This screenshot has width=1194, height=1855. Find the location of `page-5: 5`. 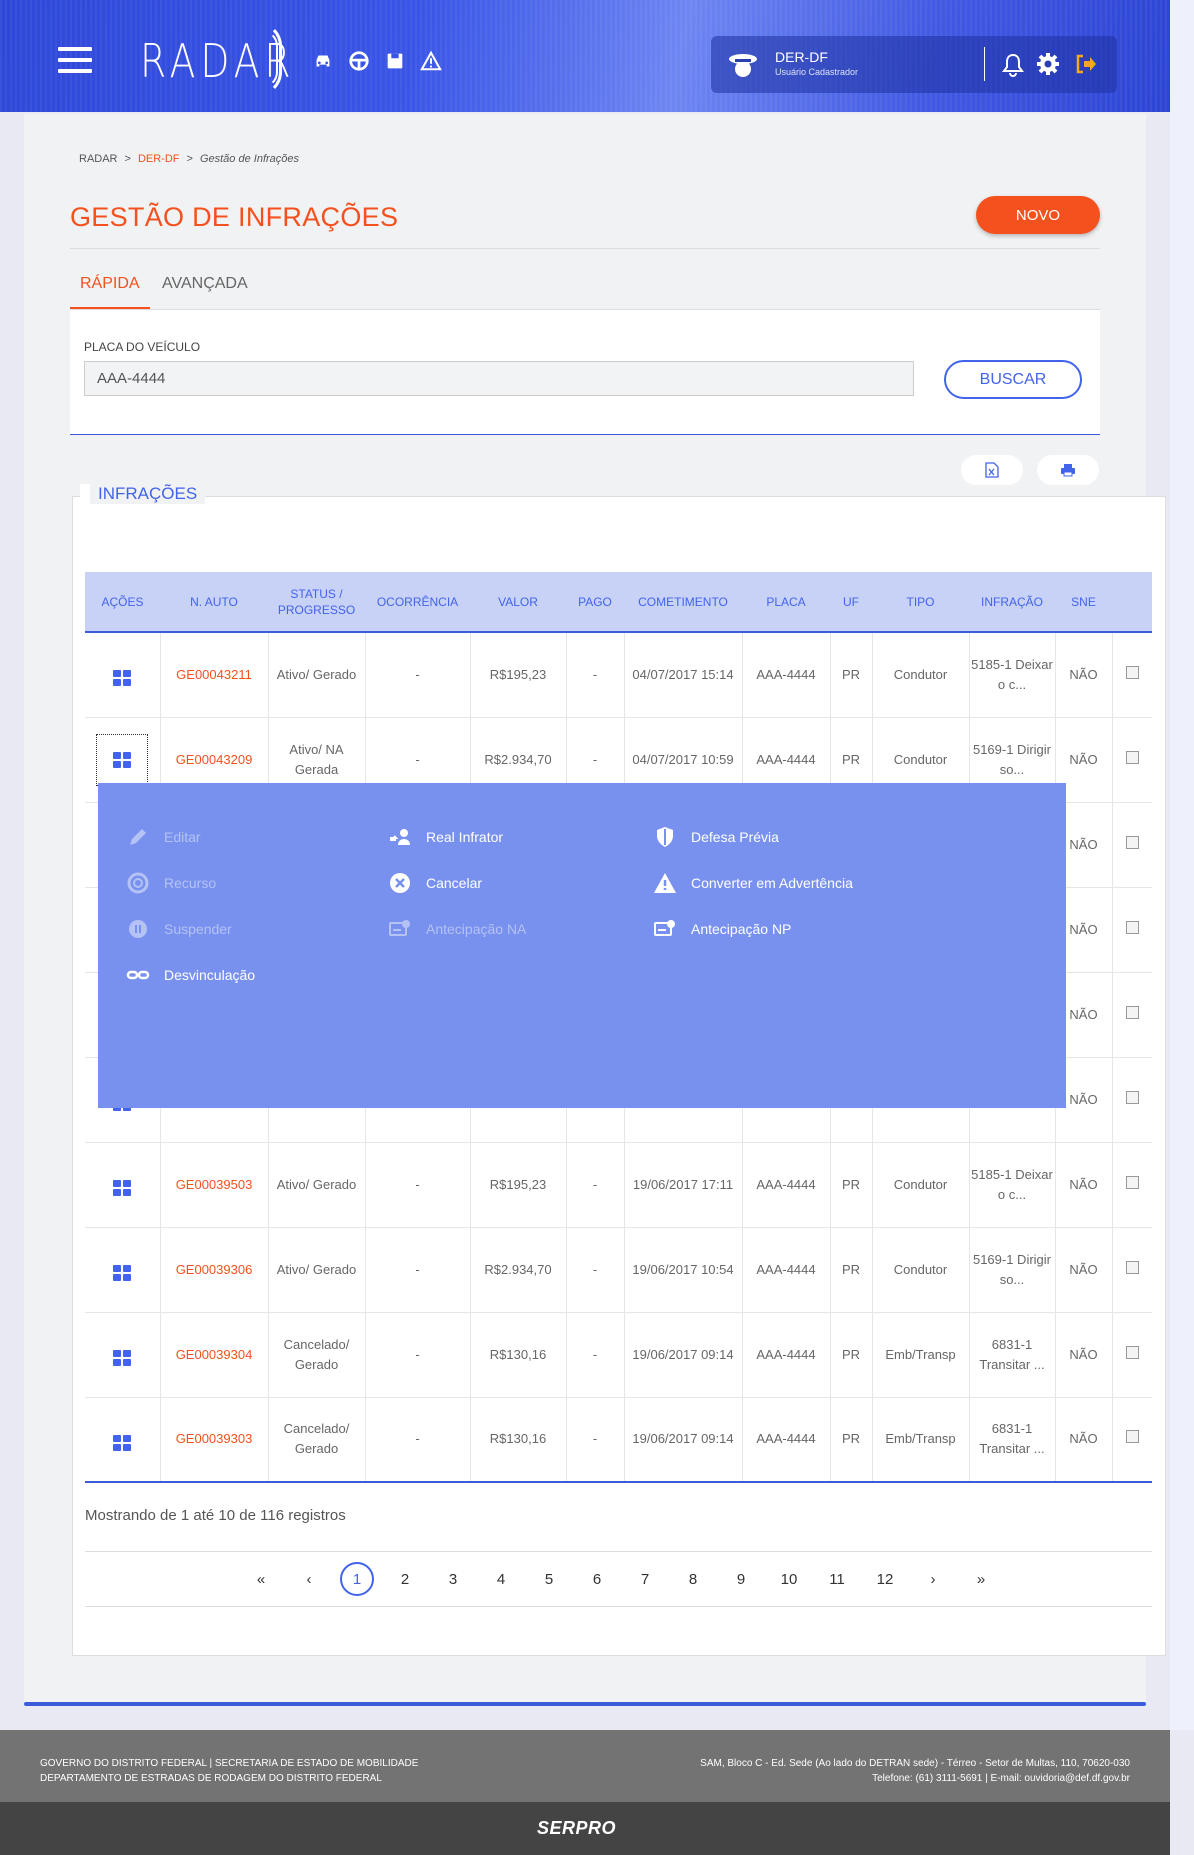

page-5: 5 is located at coordinates (549, 1579).